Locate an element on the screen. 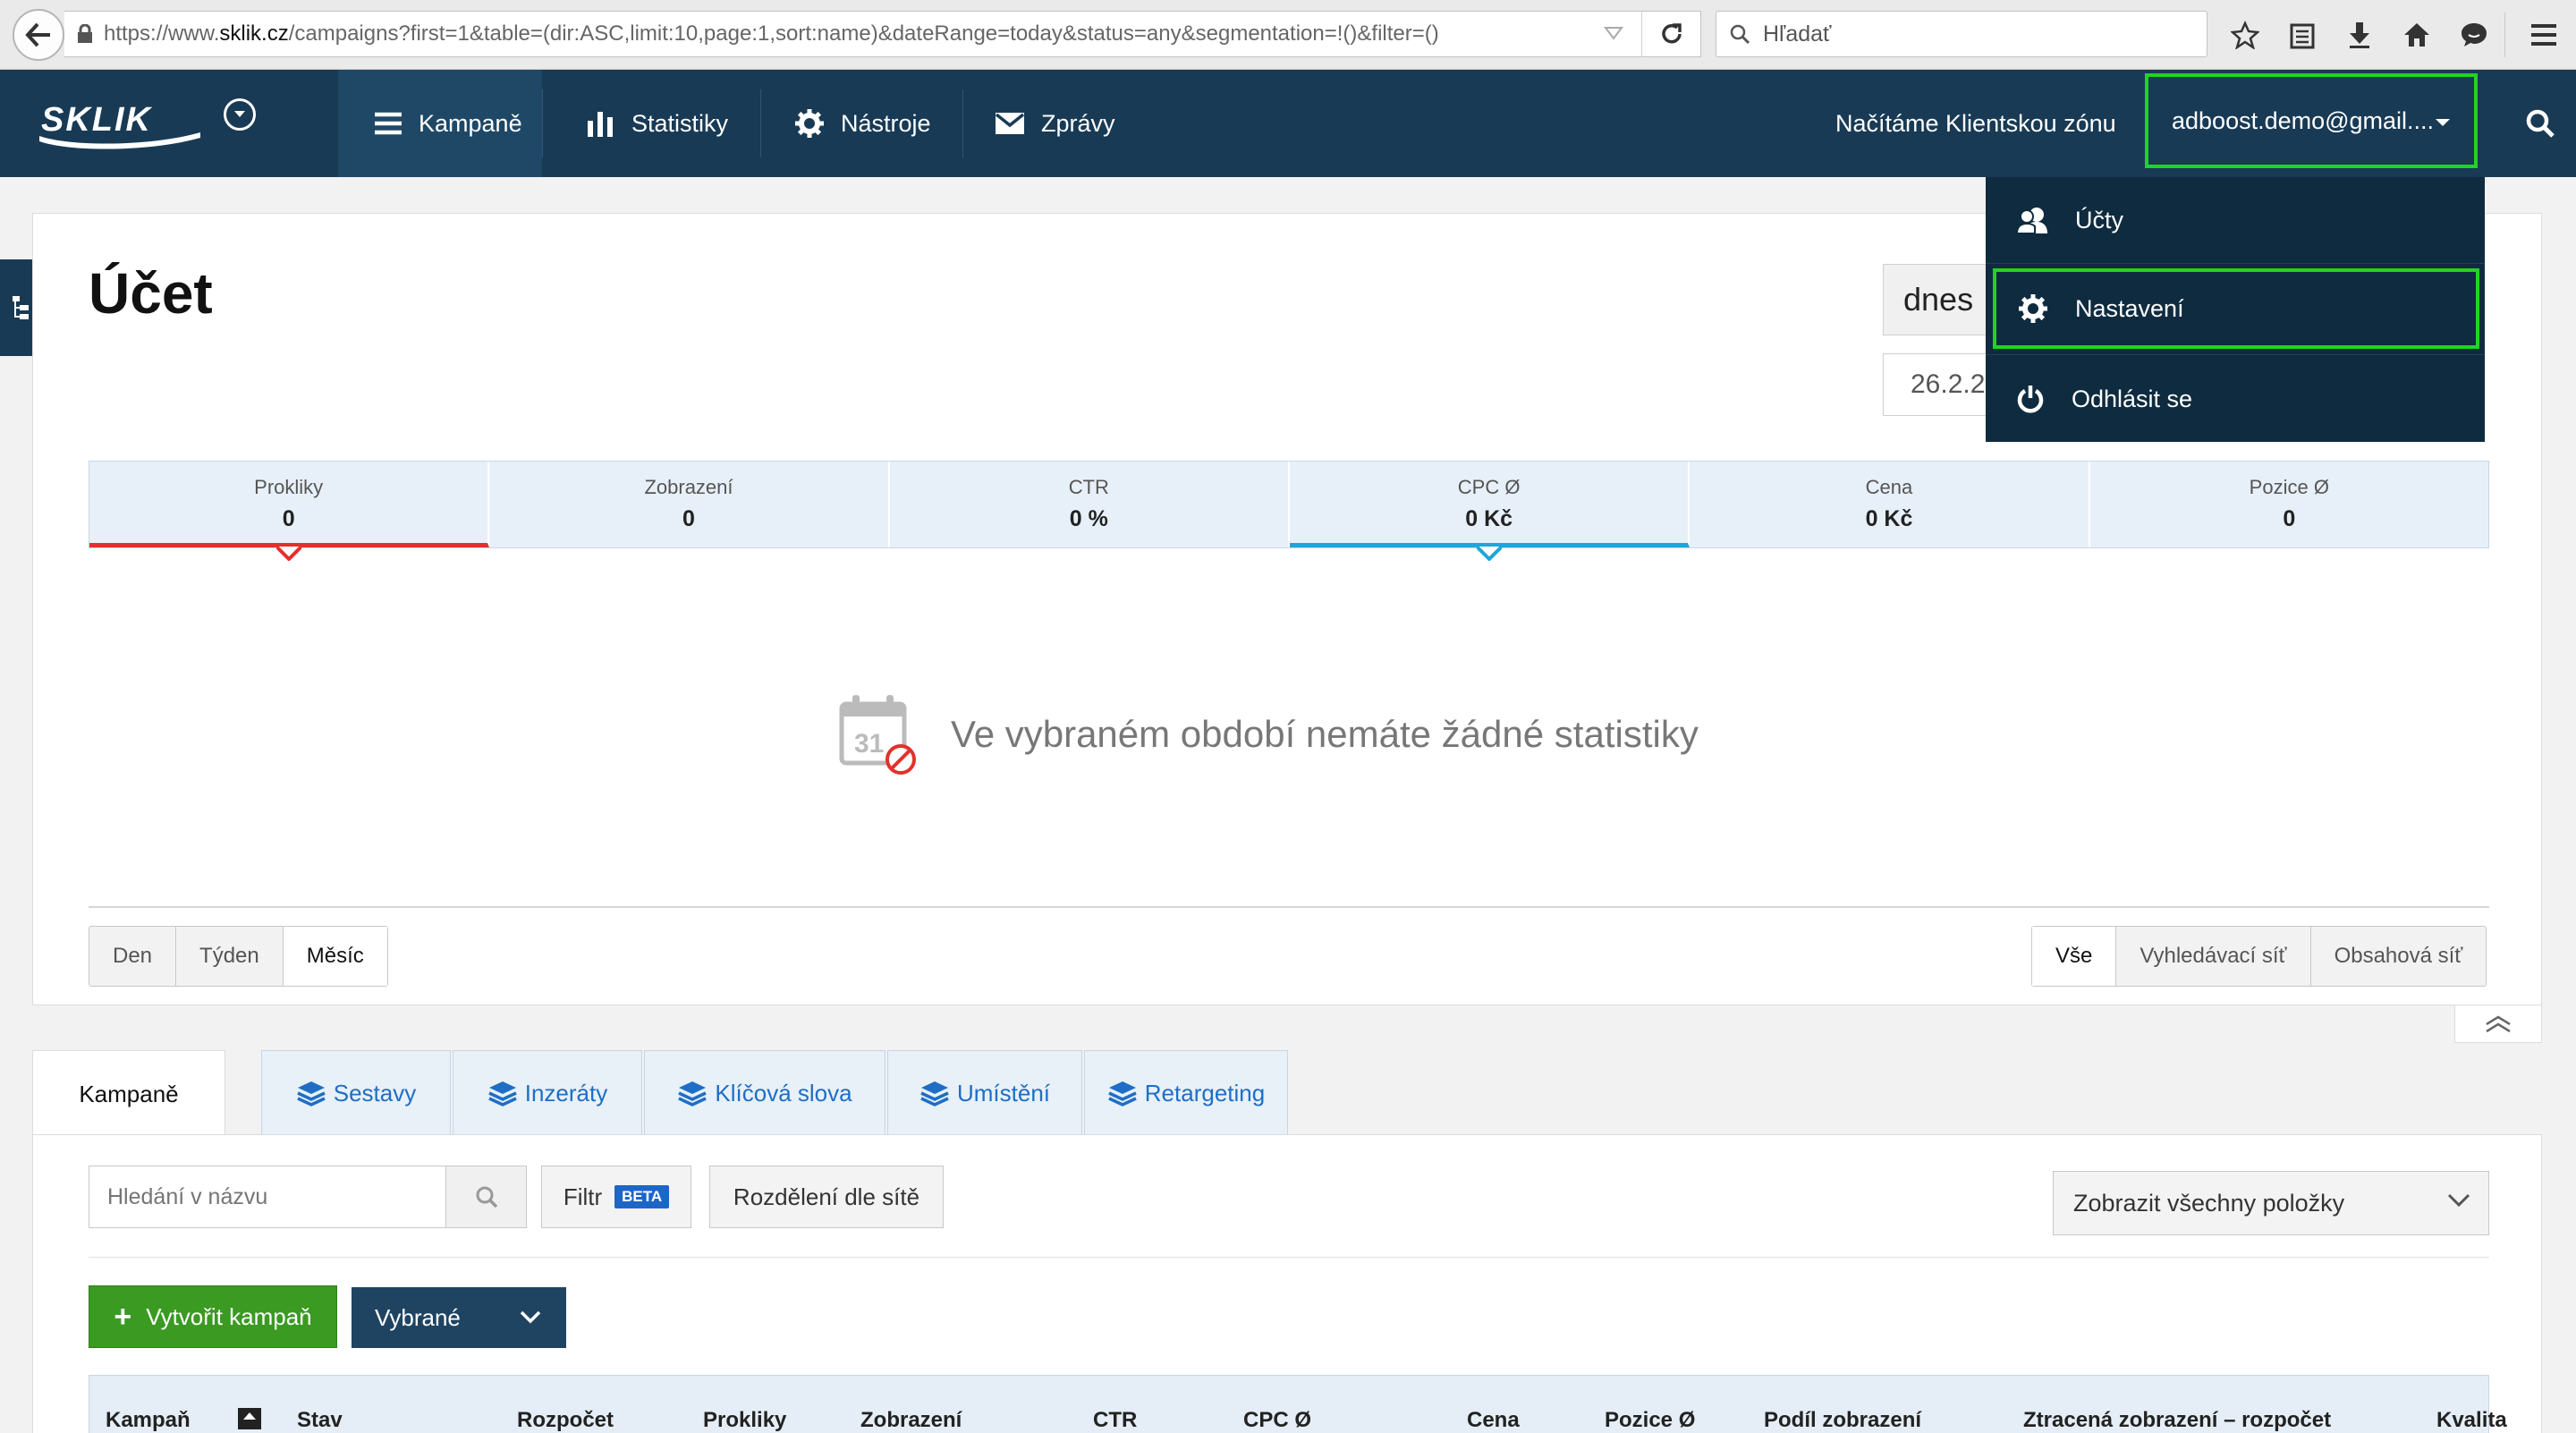 The width and height of the screenshot is (2576, 1433). column-header: Zobrazení is located at coordinates (911, 1420).